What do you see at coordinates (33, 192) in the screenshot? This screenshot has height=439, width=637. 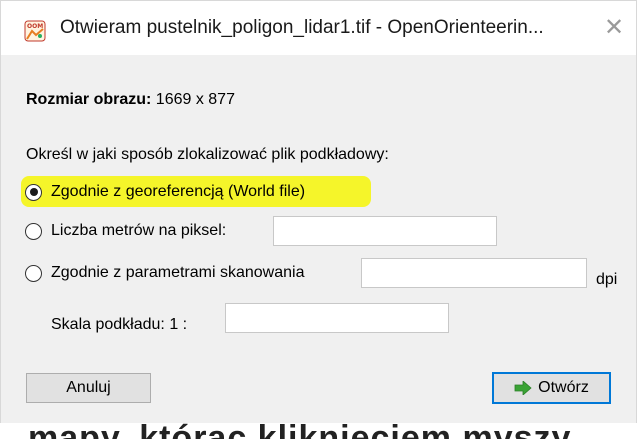 I see `radio-georeference` at bounding box center [33, 192].